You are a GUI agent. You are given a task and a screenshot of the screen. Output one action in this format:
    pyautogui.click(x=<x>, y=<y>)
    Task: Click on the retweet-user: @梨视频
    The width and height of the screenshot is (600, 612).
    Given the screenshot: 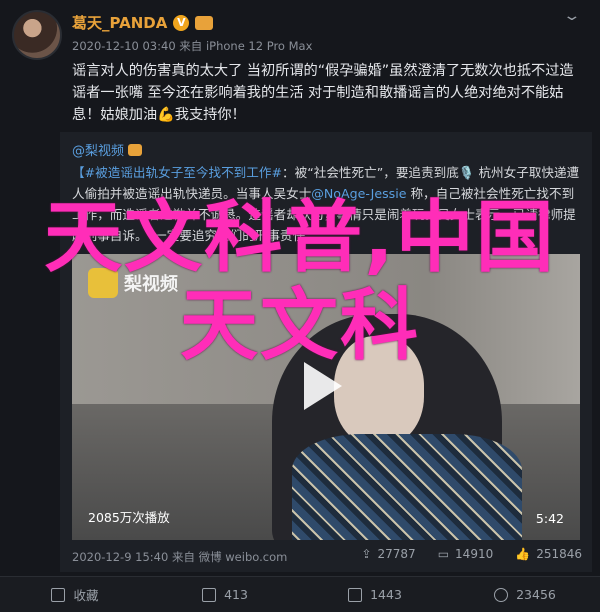 What is the action you would take?
    pyautogui.click(x=107, y=149)
    